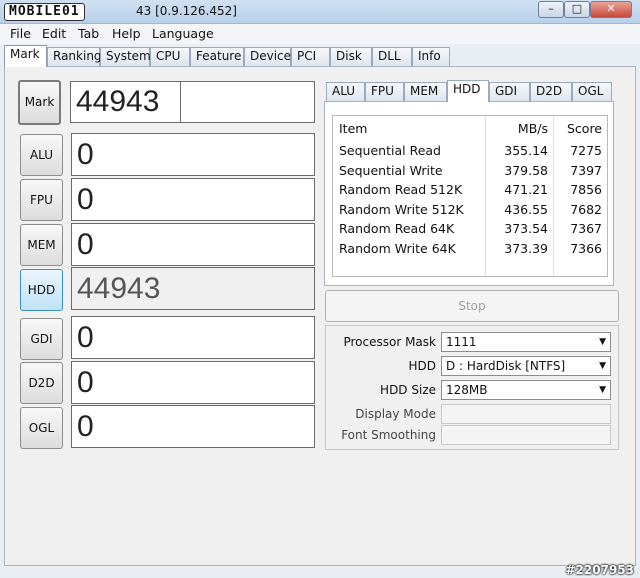  Describe the element at coordinates (41, 245) in the screenshot. I see `mem-button: MEM` at that location.